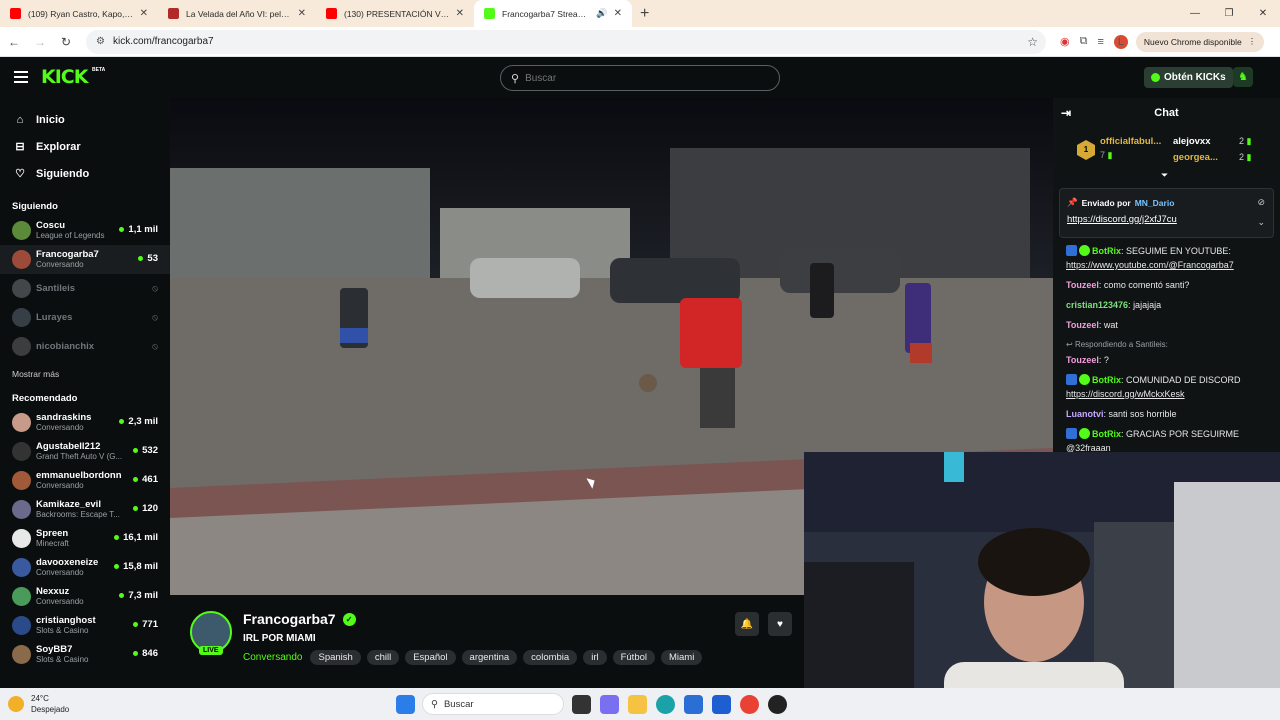 The height and width of the screenshot is (720, 1280). What do you see at coordinates (595, 657) in the screenshot?
I see `tag: irl` at bounding box center [595, 657].